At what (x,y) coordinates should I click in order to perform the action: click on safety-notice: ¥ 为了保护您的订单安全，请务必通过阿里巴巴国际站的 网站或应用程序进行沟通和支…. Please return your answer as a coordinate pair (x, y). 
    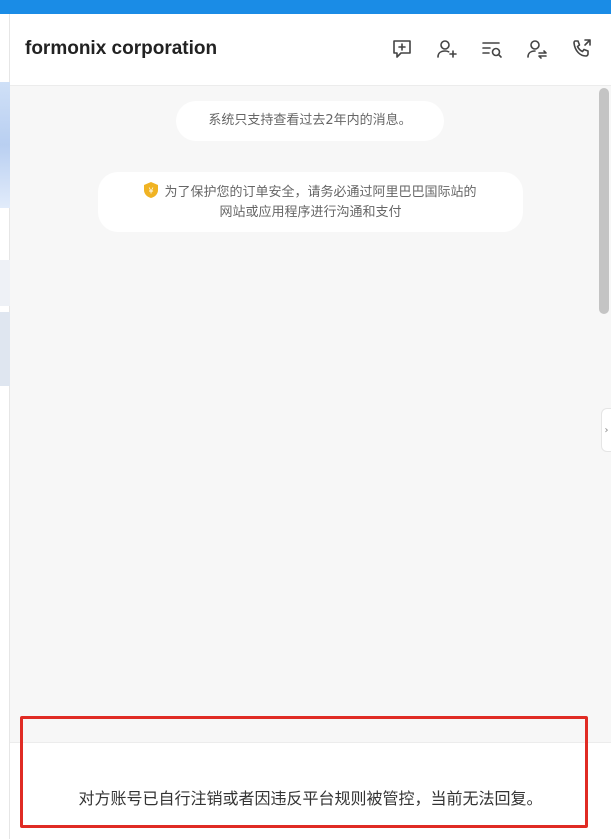
    Looking at the image, I should click on (310, 202).